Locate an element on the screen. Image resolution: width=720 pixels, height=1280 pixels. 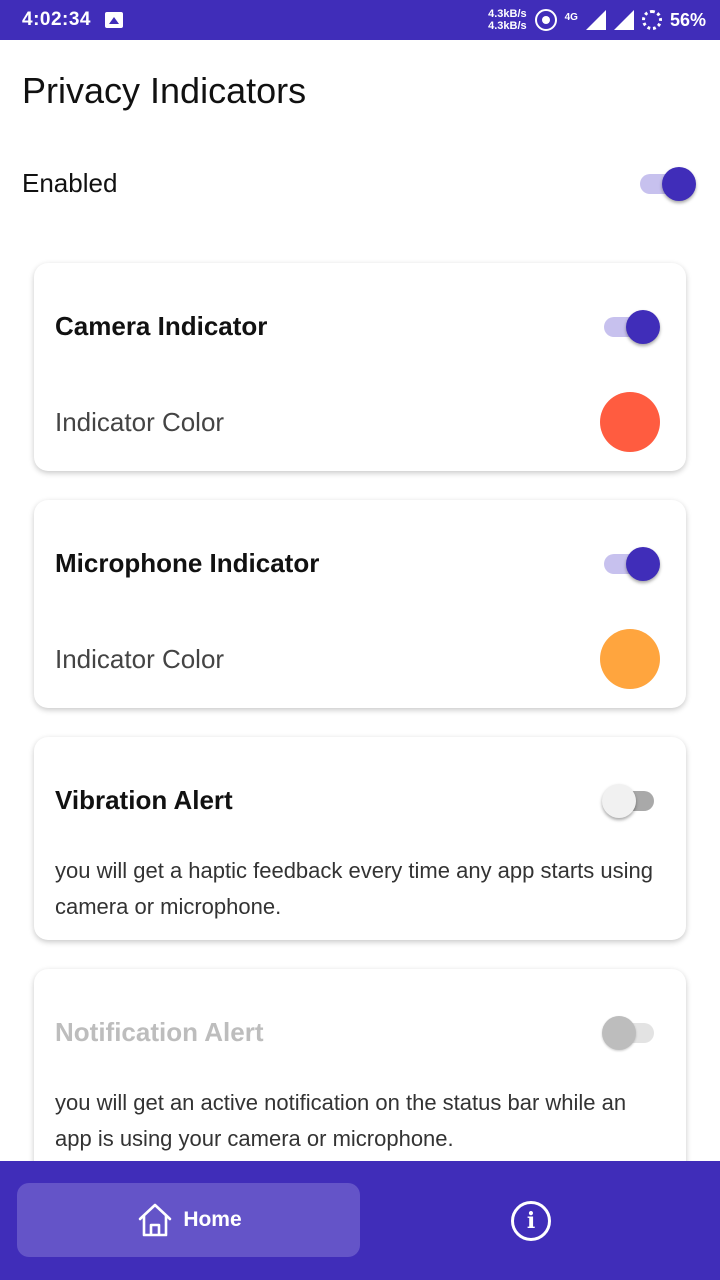
nav-home-button: Home is located at coordinates (188, 1220).